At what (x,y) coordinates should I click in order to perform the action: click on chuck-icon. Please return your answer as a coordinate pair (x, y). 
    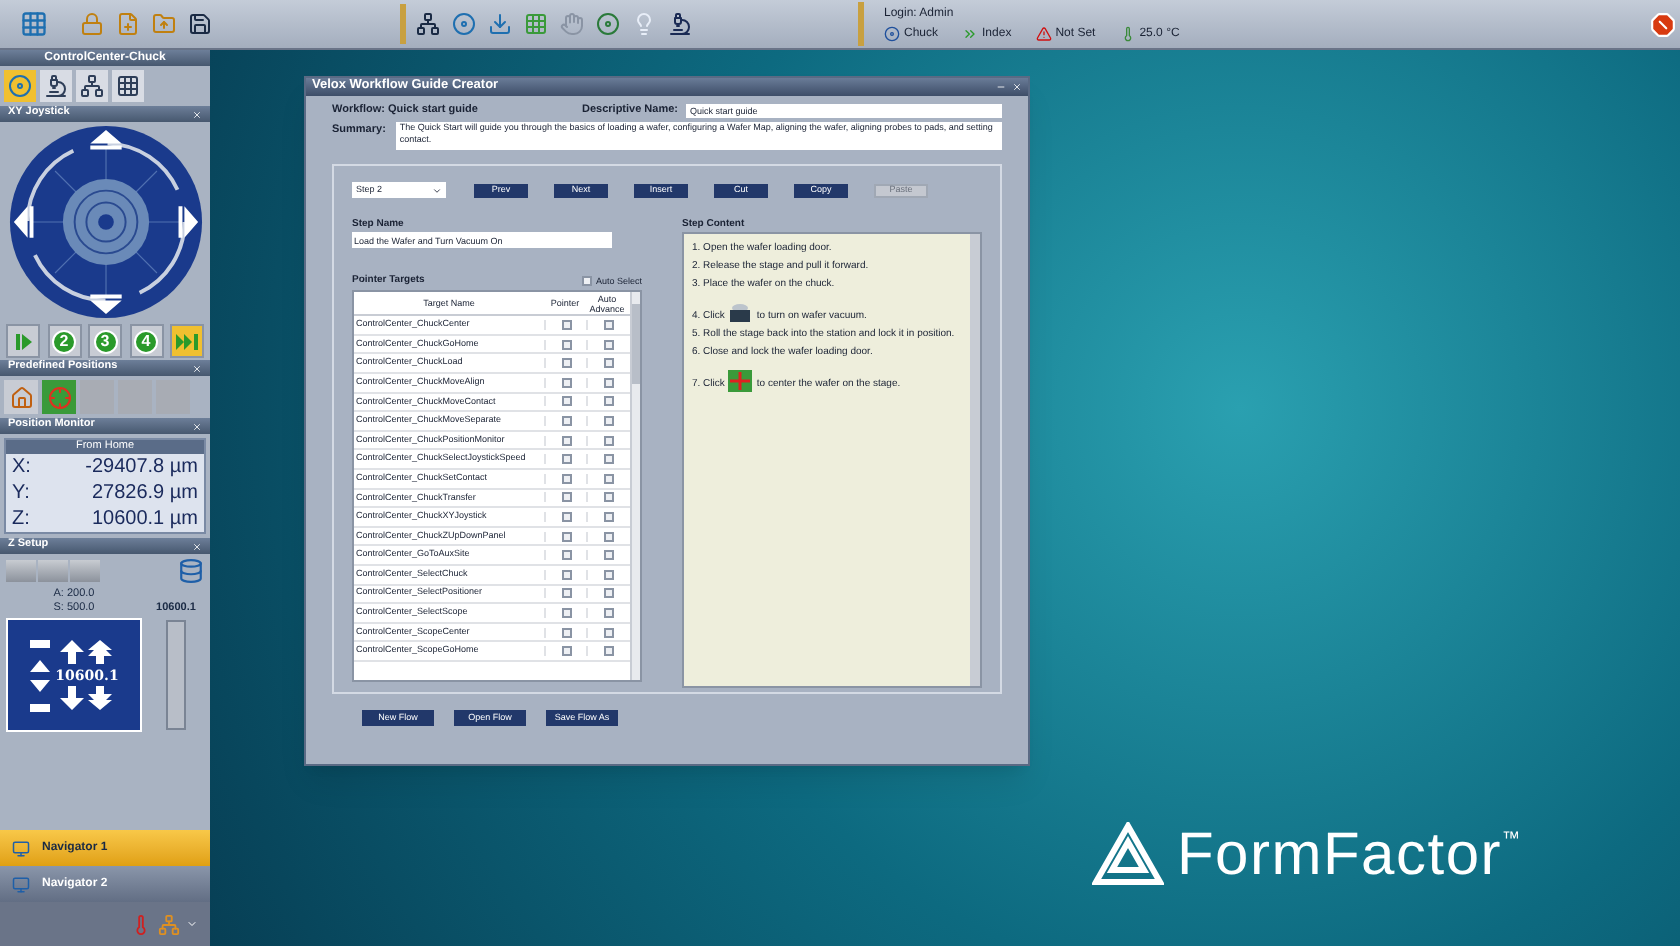
    Looking at the image, I should click on (740, 313).